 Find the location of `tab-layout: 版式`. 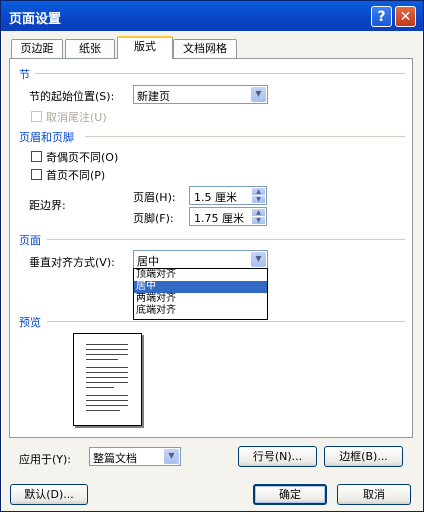

tab-layout: 版式 is located at coordinates (145, 47).